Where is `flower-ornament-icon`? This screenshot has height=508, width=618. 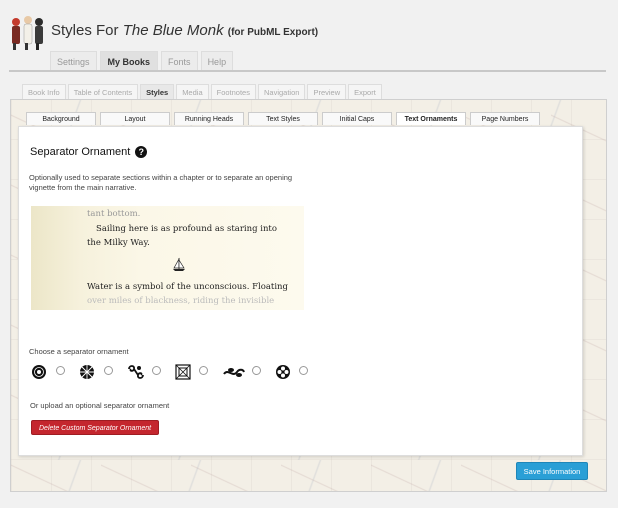 flower-ornament-icon is located at coordinates (283, 372).